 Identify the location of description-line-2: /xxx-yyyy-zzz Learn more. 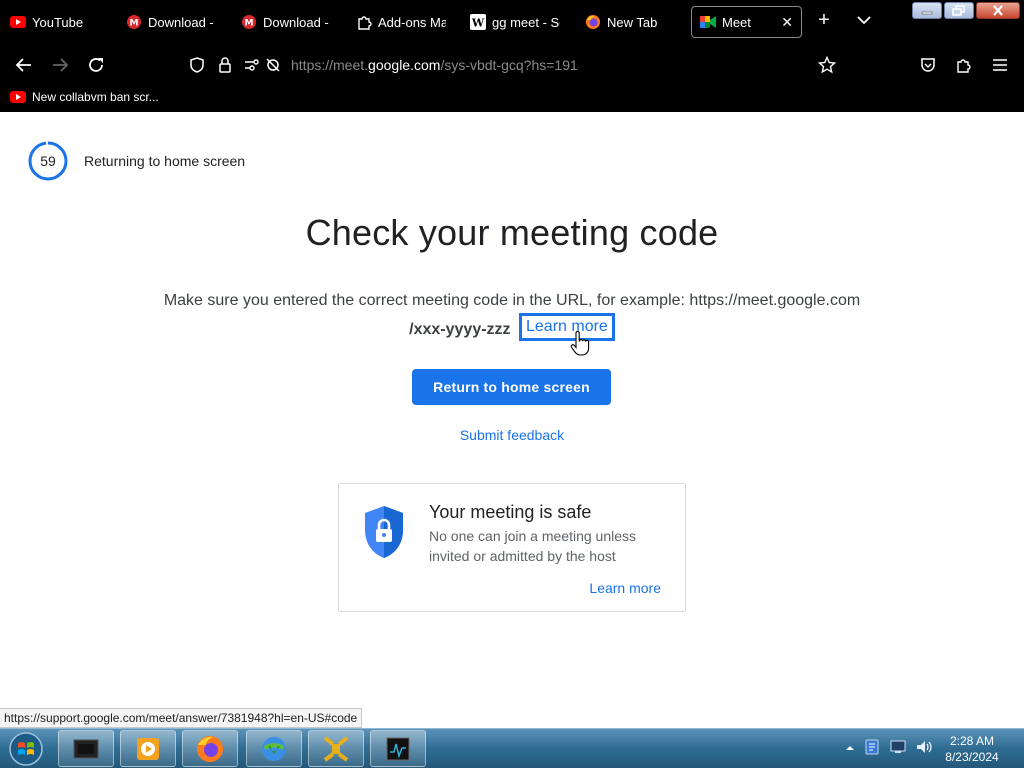
(512, 328).